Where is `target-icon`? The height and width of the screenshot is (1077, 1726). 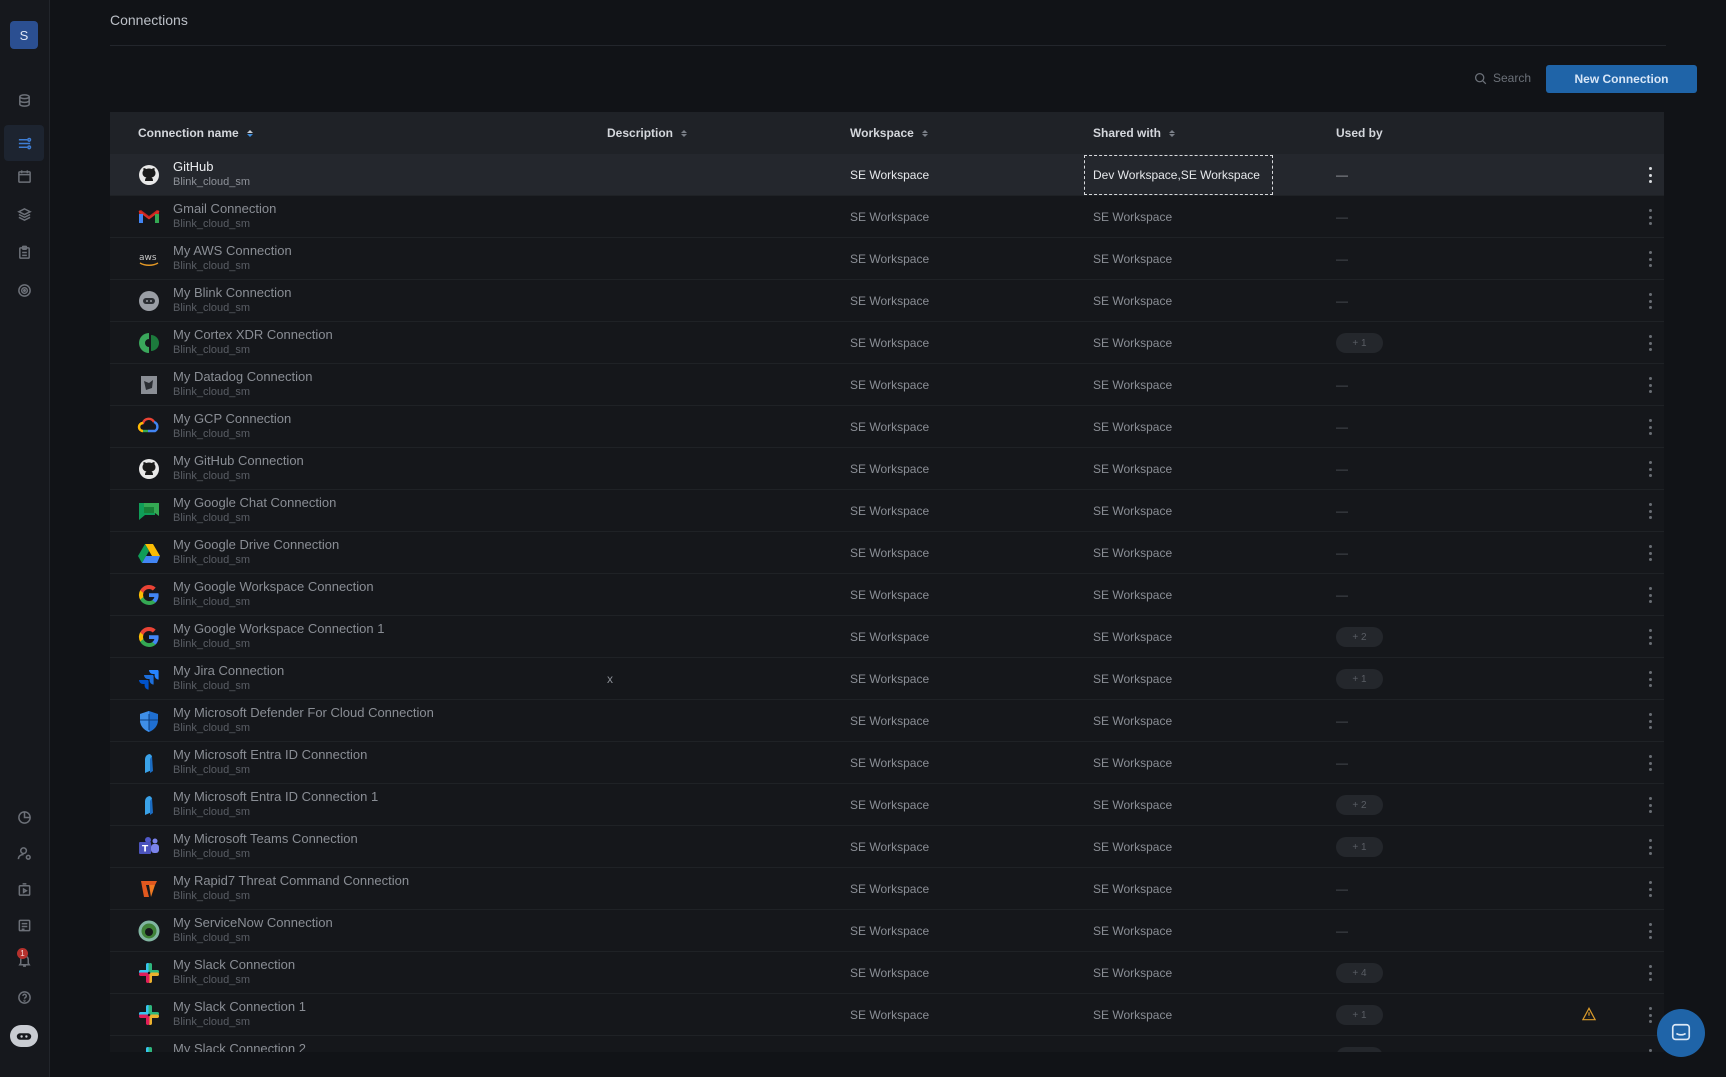 target-icon is located at coordinates (24, 290).